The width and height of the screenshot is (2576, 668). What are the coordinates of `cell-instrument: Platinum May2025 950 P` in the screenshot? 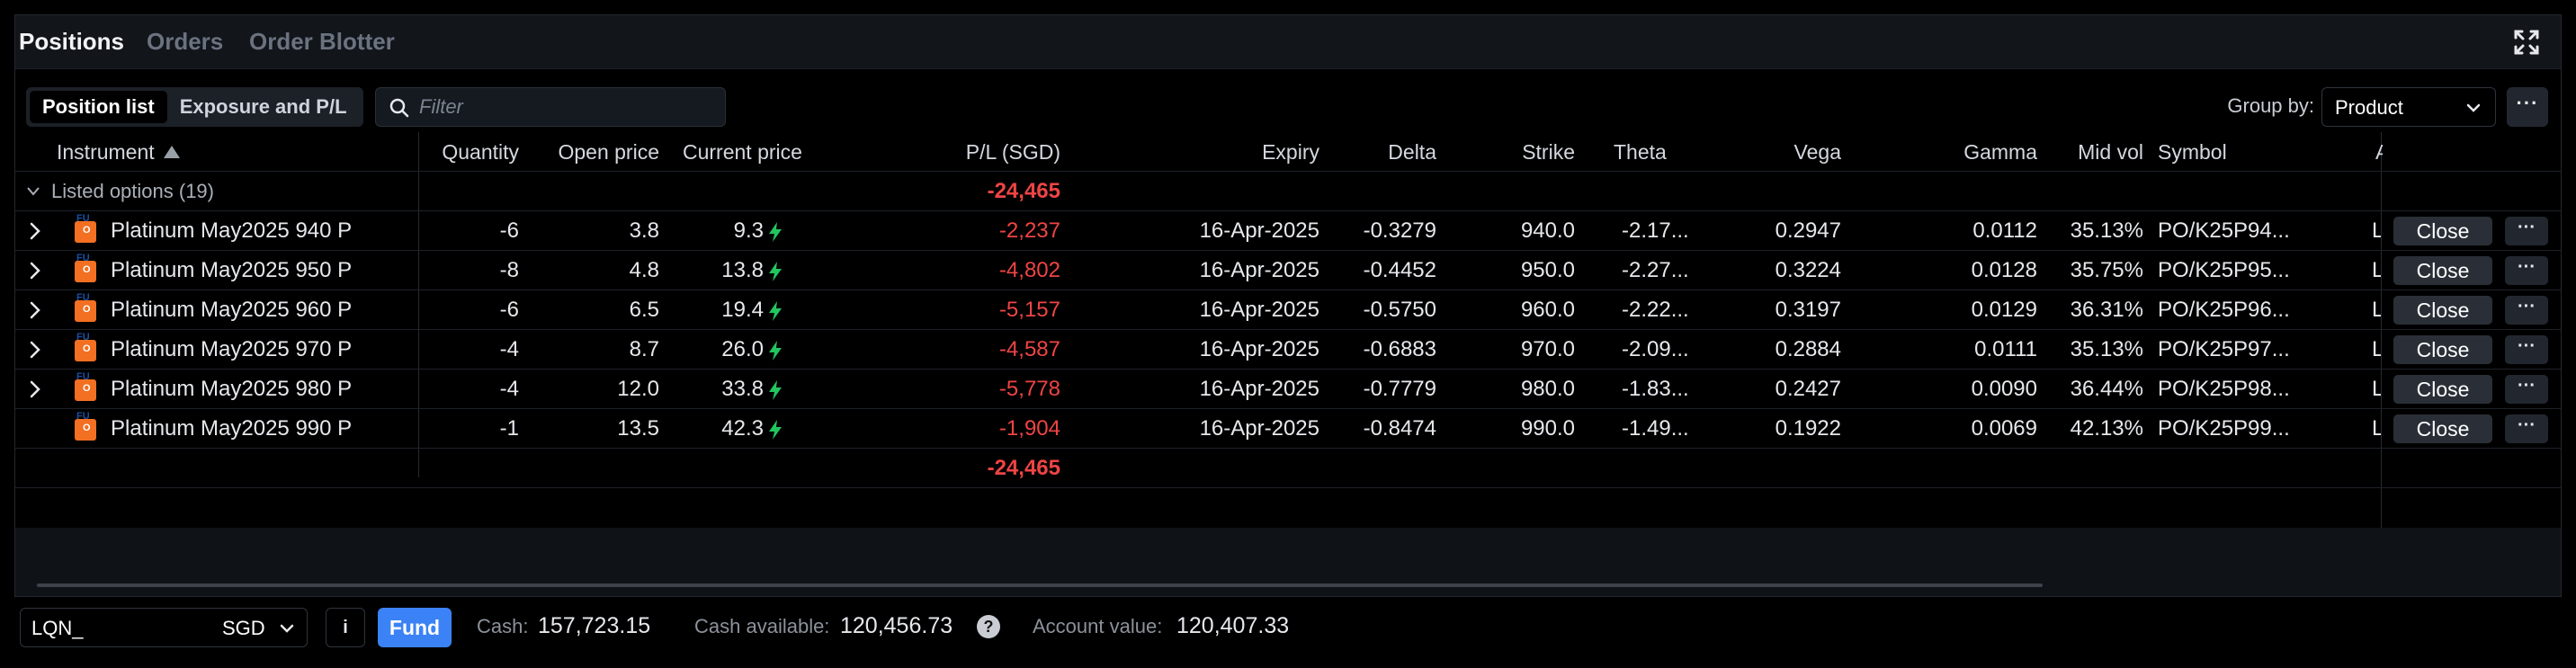 It's located at (259, 270).